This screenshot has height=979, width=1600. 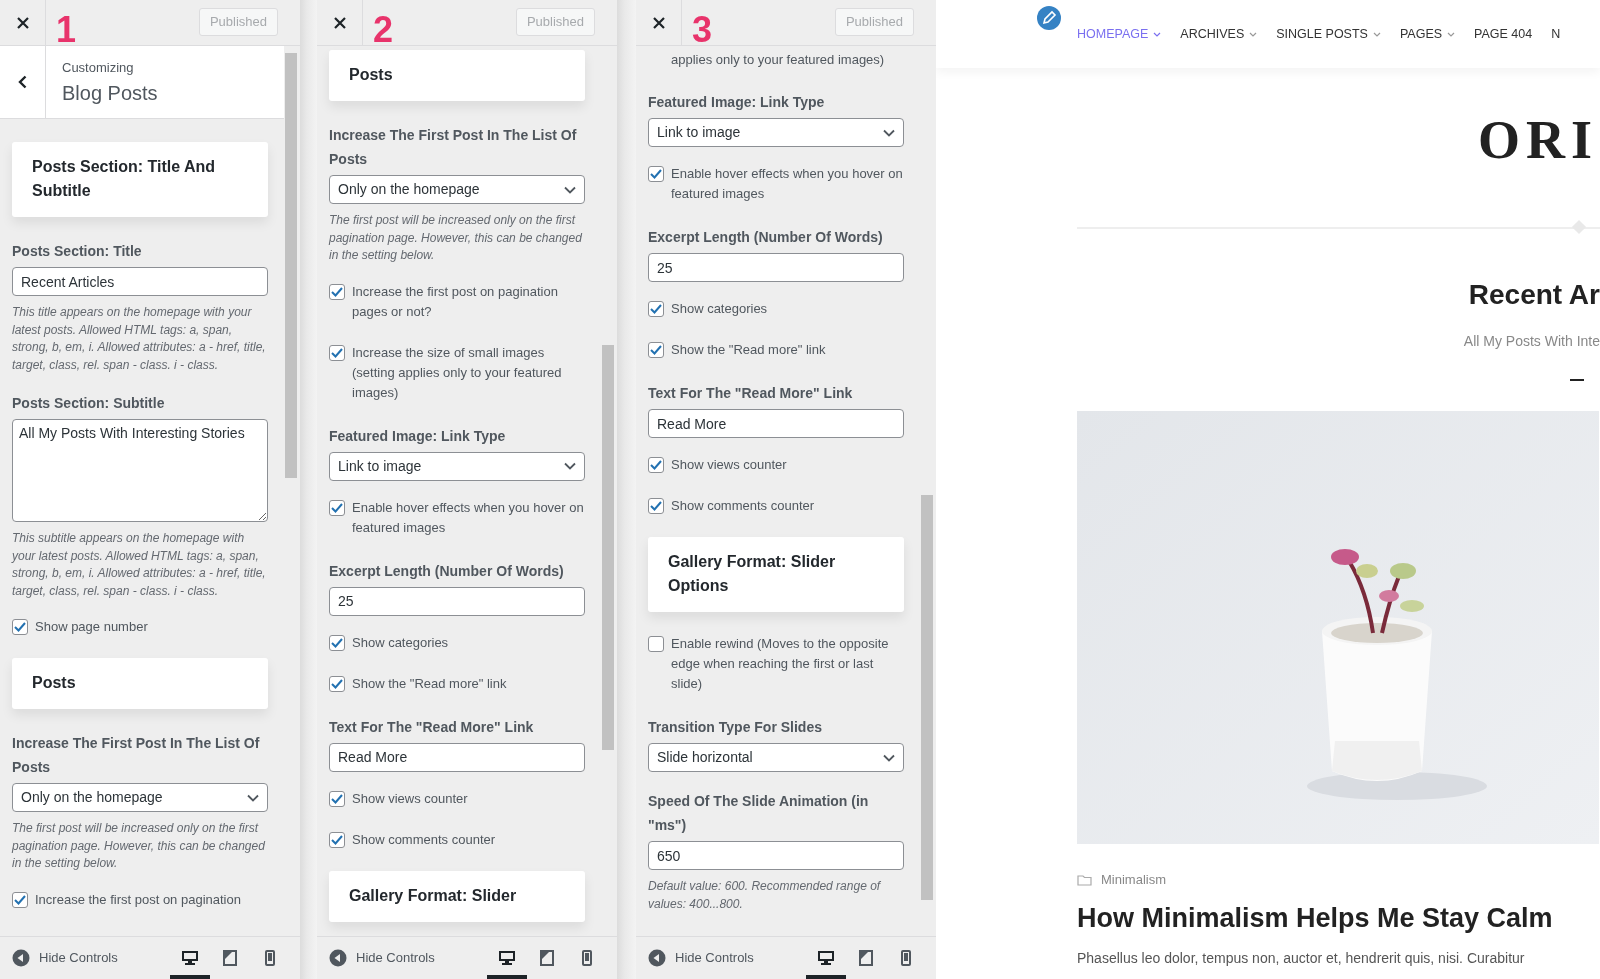 I want to click on chevron-left-icon, so click(x=22, y=82).